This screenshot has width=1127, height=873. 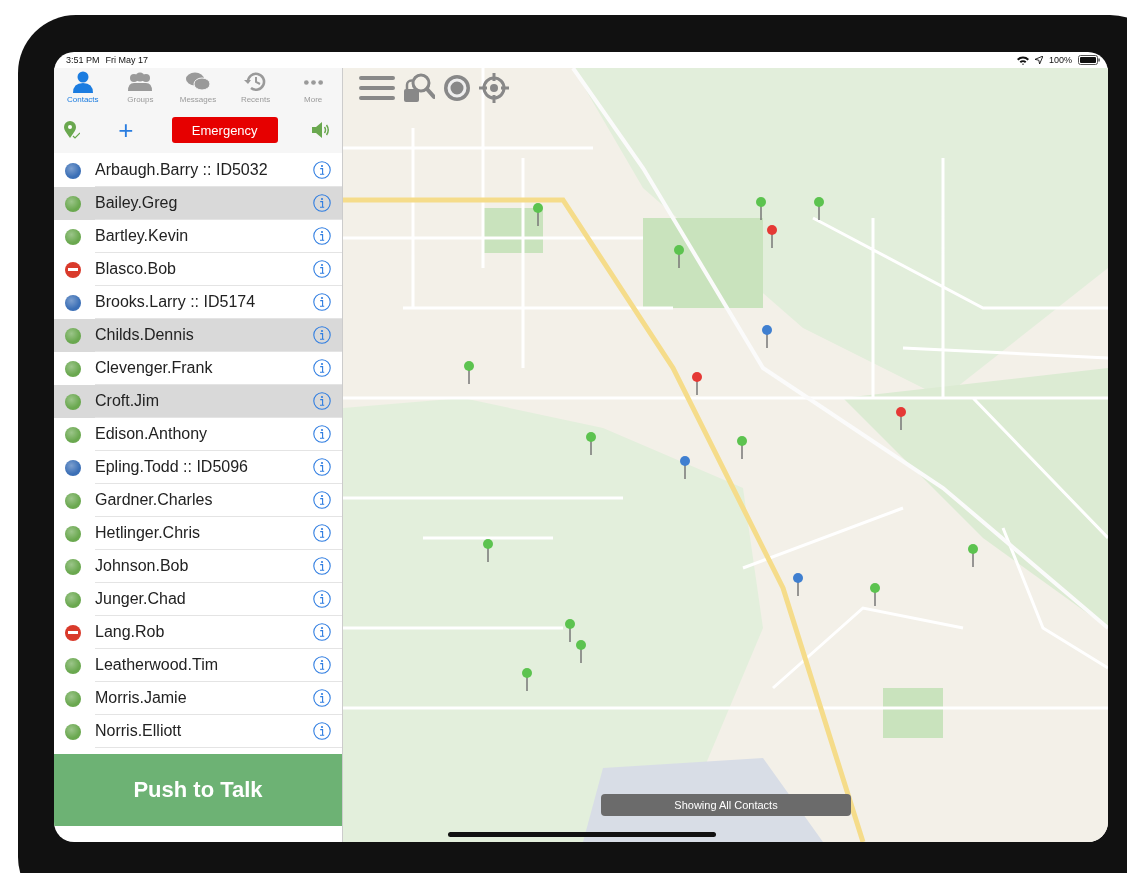 I want to click on tab: Contacts, so click(x=83, y=87).